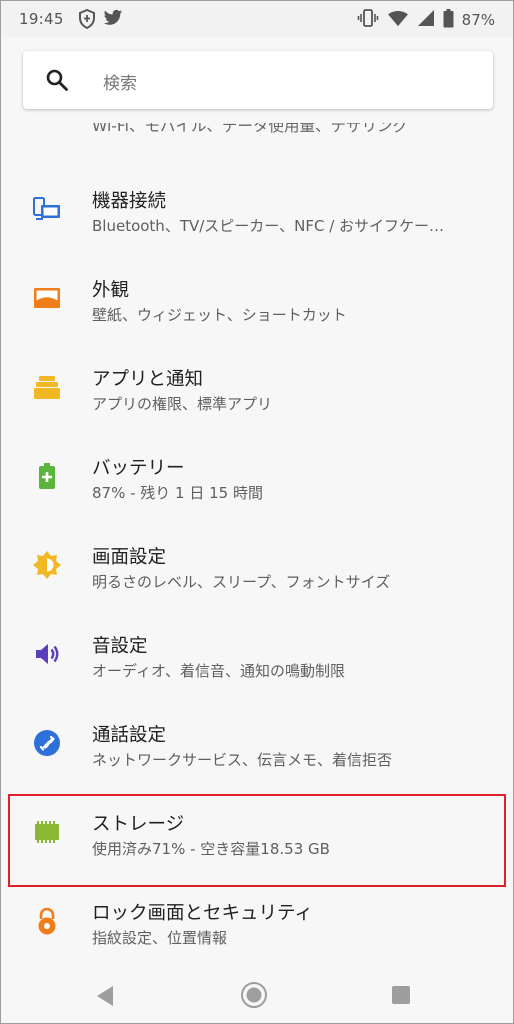 This screenshot has width=514, height=1024. I want to click on status-right-group: 87%, so click(426, 20).